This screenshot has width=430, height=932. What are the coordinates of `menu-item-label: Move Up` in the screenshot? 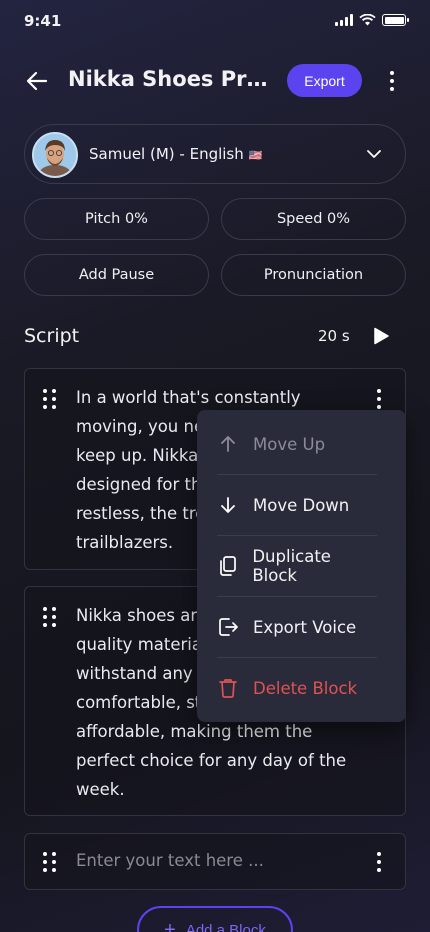 It's located at (289, 444).